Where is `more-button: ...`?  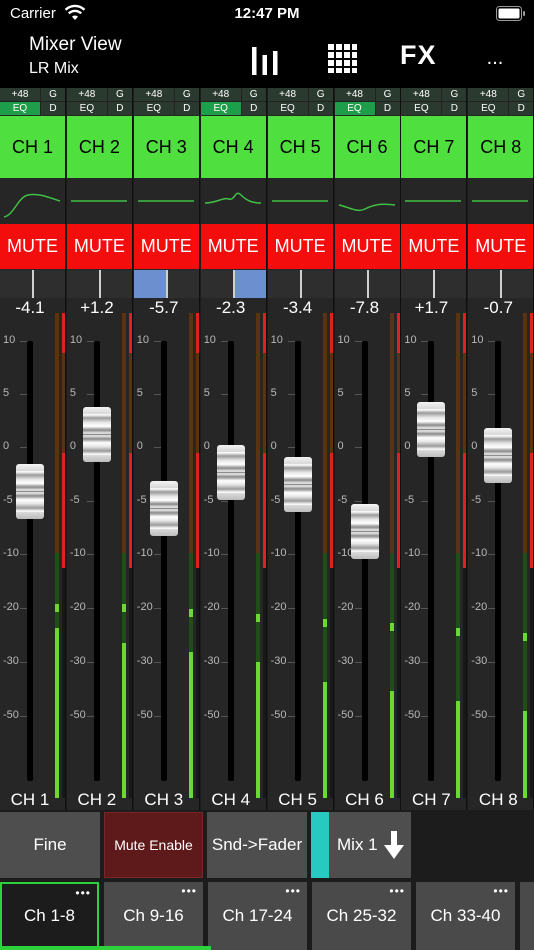 more-button: ... is located at coordinates (495, 58).